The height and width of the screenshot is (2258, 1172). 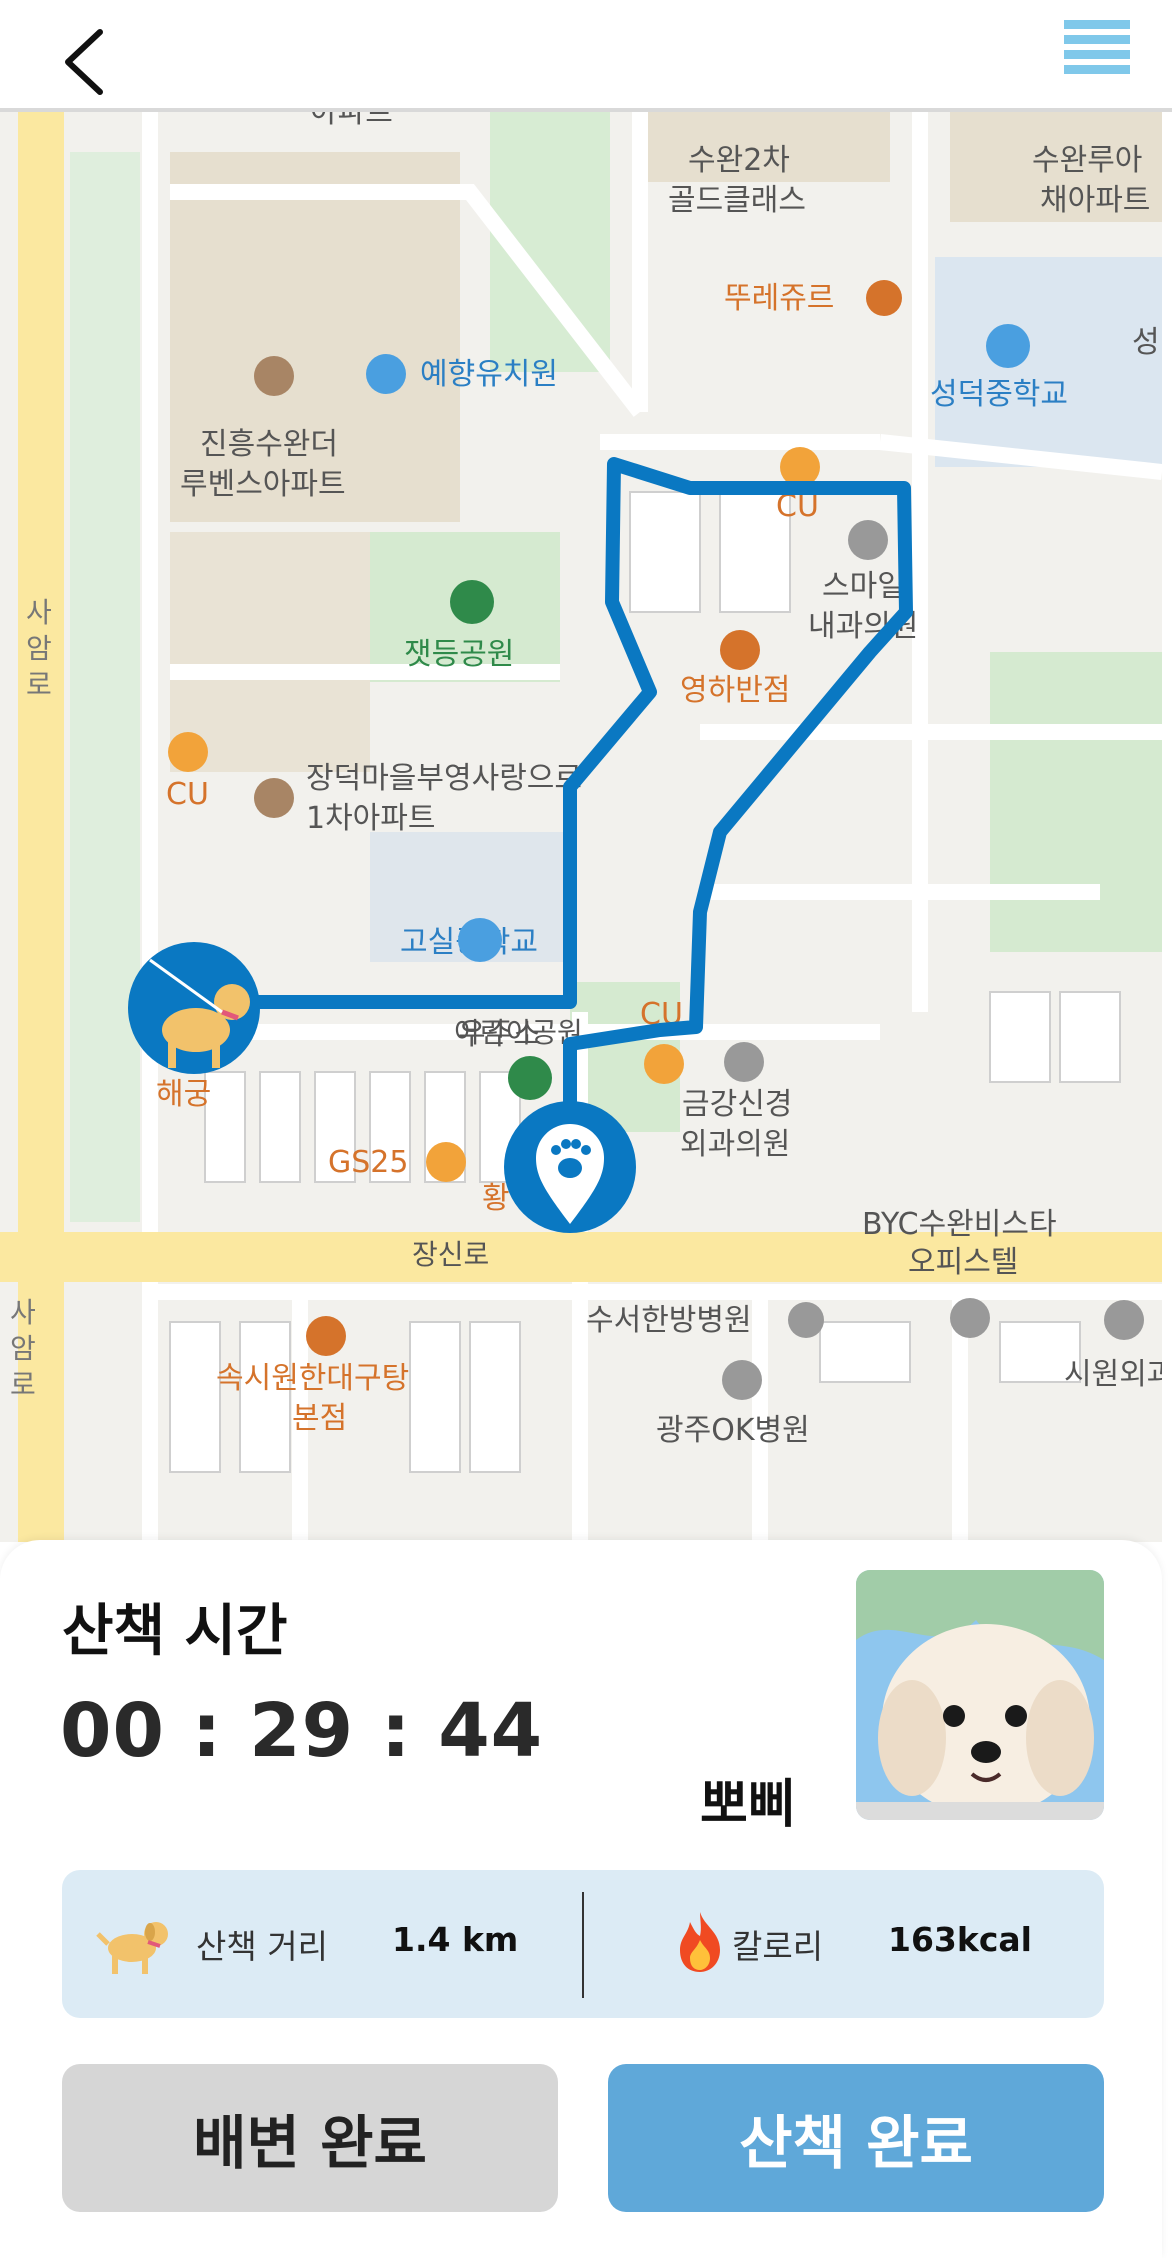 I want to click on svg-text: 장덕마을부영사랑으로, so click(x=444, y=778).